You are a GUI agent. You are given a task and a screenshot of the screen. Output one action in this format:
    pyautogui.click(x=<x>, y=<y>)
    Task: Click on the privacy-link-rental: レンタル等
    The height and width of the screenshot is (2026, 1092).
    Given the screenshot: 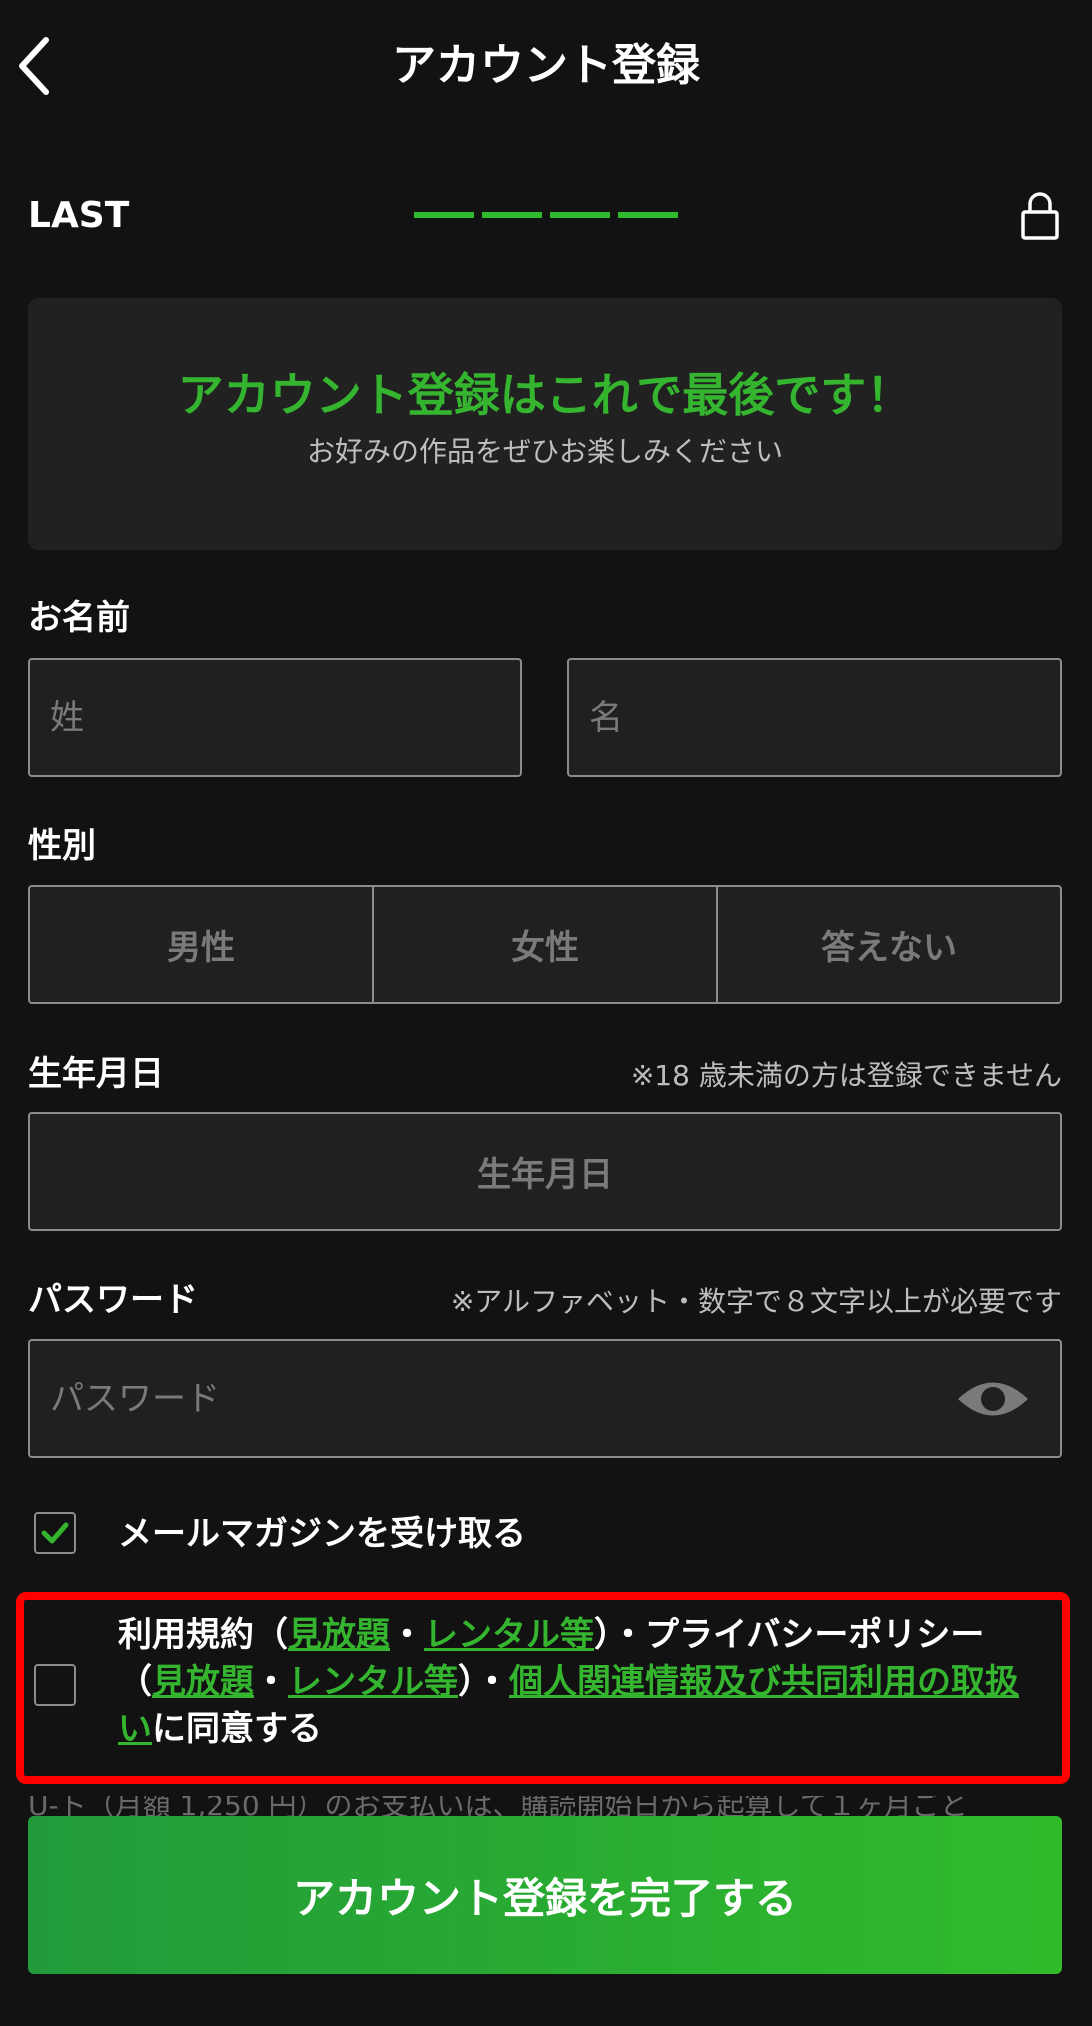 What is the action you would take?
    pyautogui.click(x=373, y=1682)
    